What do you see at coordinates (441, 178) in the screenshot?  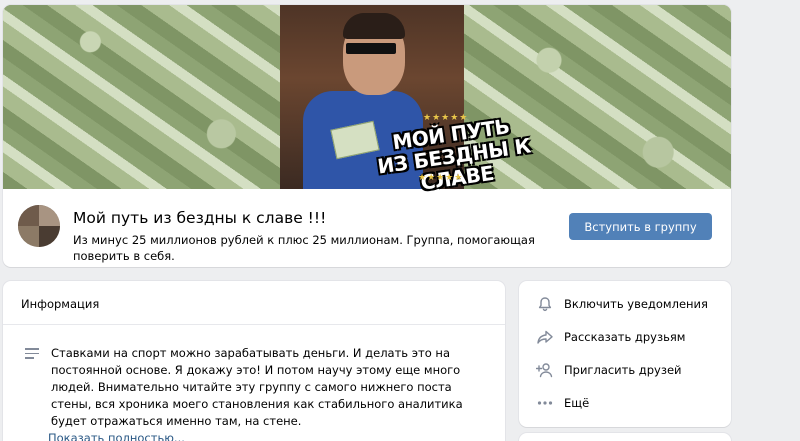 I see `cover-stars-bottom: ★★★★★` at bounding box center [441, 178].